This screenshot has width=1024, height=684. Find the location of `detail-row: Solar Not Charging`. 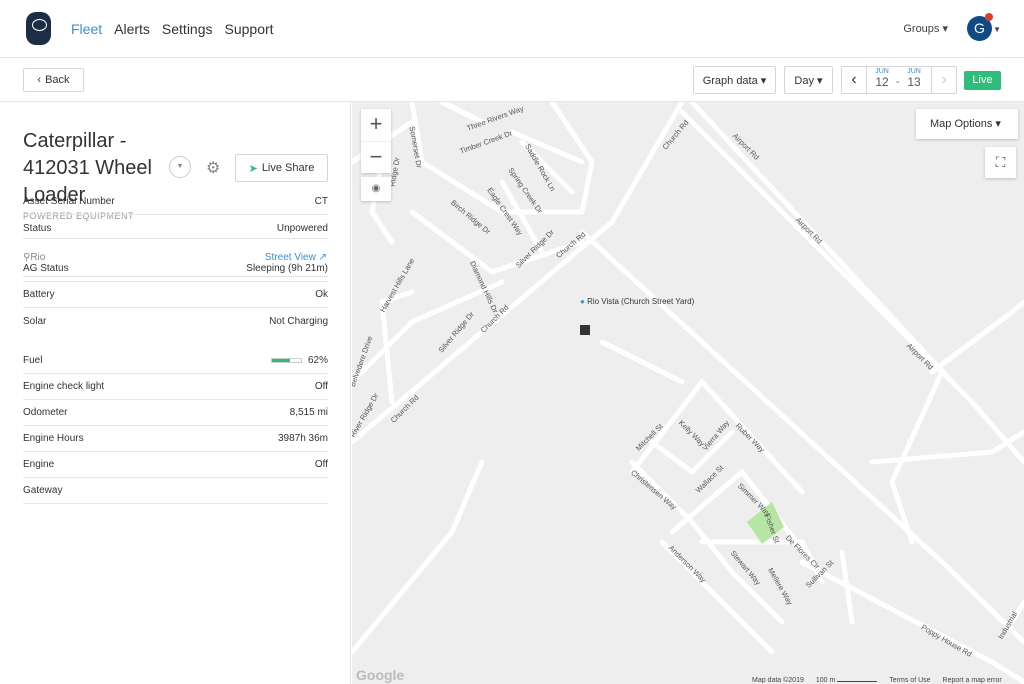

detail-row: Solar Not Charging is located at coordinates (175, 321).